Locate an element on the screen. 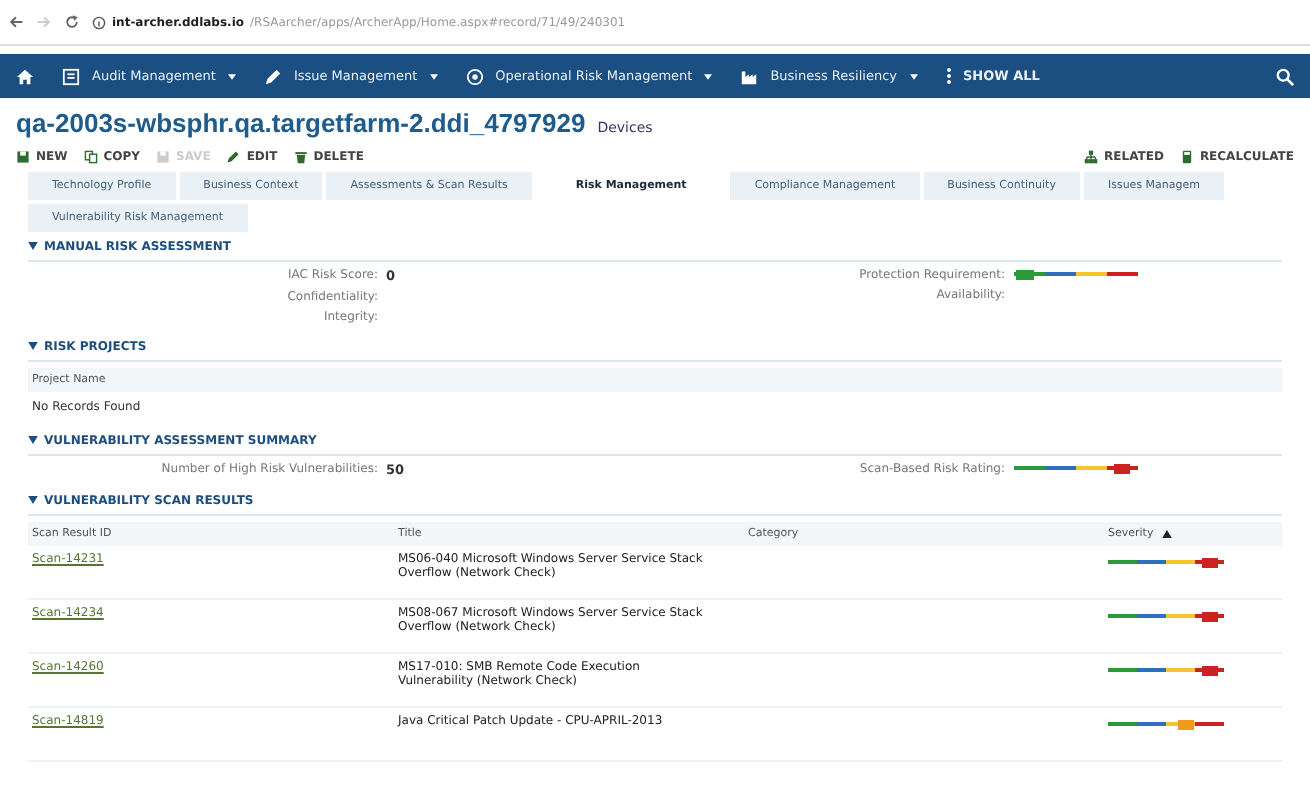 The height and width of the screenshot is (800, 1310). info-icon is located at coordinates (99, 22).